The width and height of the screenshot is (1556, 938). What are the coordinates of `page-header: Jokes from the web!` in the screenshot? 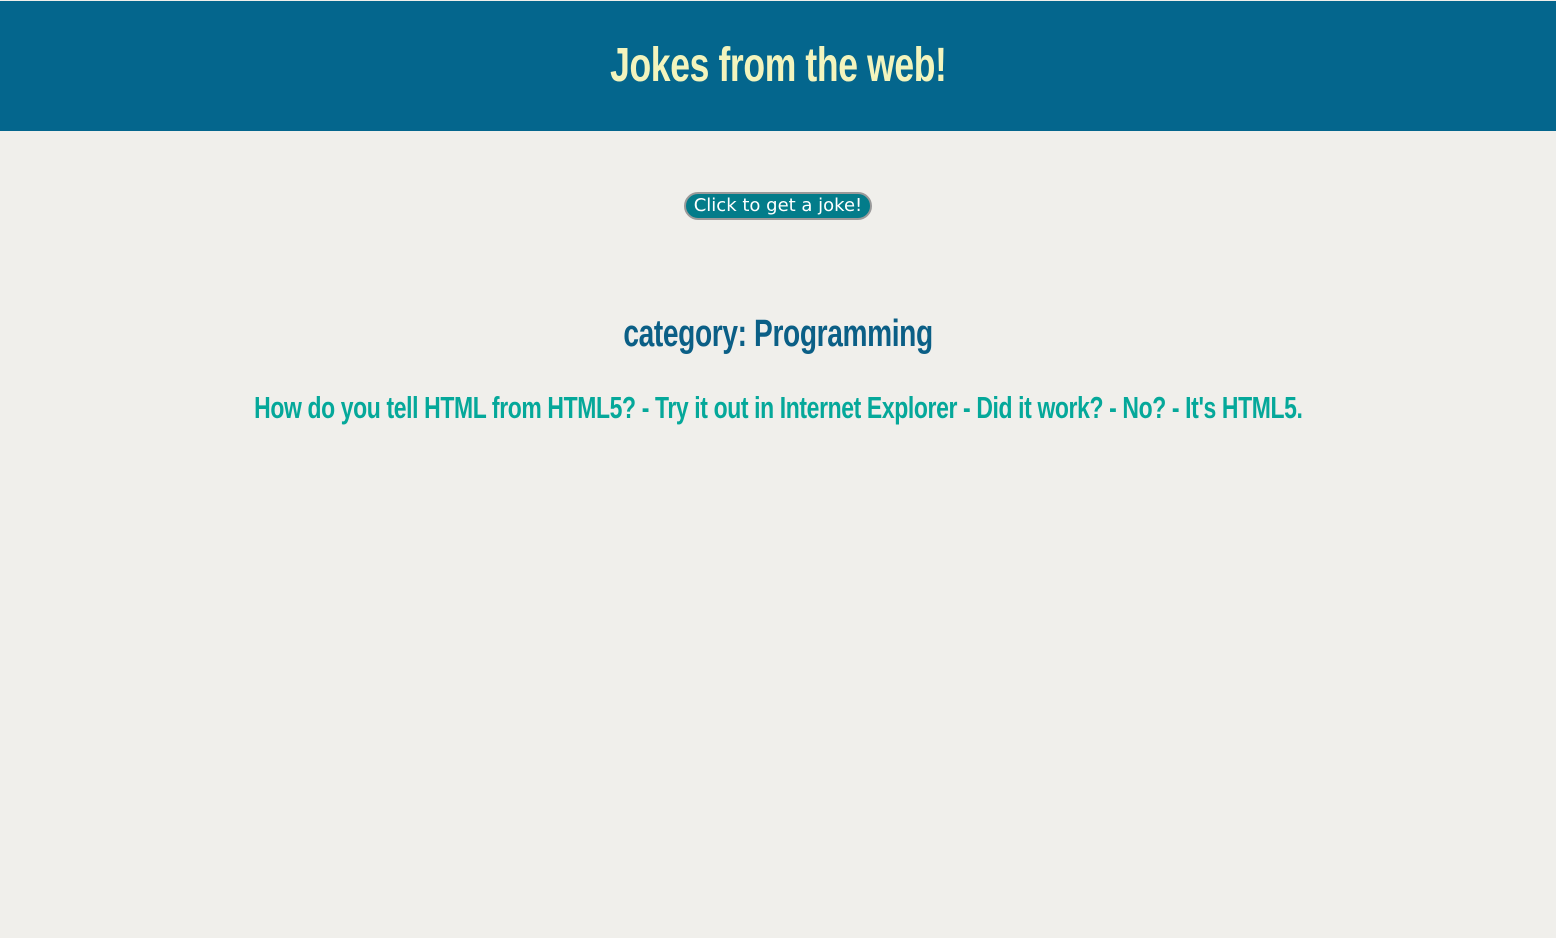 It's located at (778, 66).